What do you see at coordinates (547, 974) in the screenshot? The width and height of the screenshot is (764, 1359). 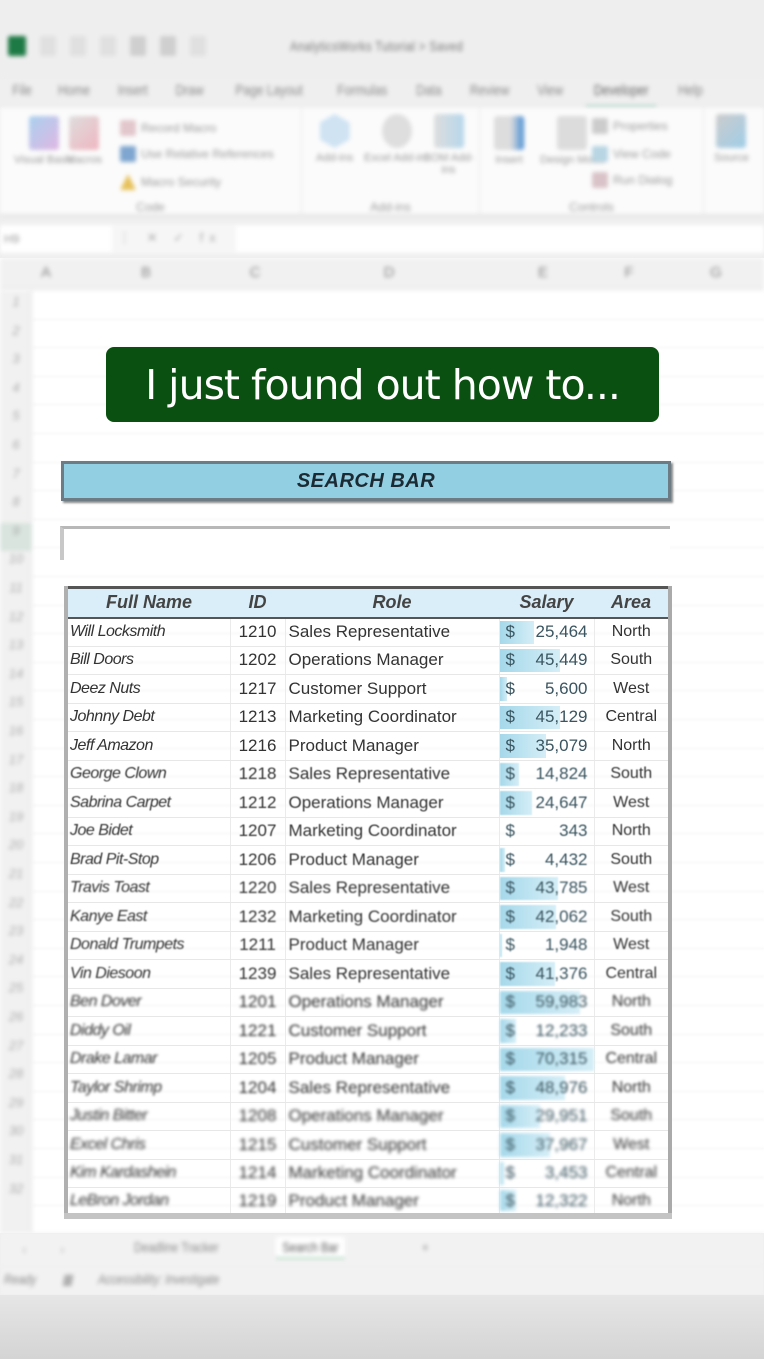 I see `cell-salary: $41,376` at bounding box center [547, 974].